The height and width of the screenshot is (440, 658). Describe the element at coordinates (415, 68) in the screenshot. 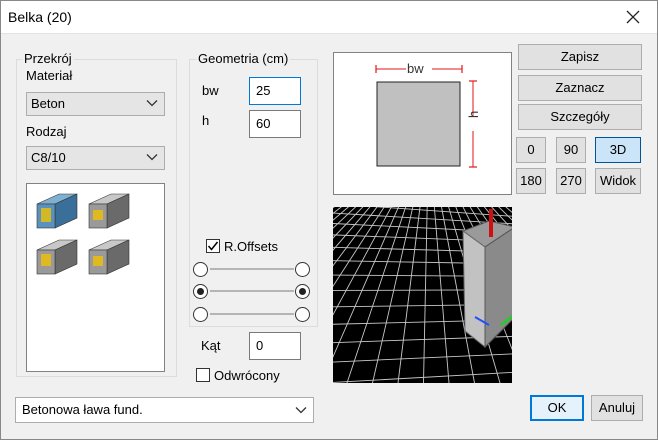

I see `preview-bw-label: bw` at that location.